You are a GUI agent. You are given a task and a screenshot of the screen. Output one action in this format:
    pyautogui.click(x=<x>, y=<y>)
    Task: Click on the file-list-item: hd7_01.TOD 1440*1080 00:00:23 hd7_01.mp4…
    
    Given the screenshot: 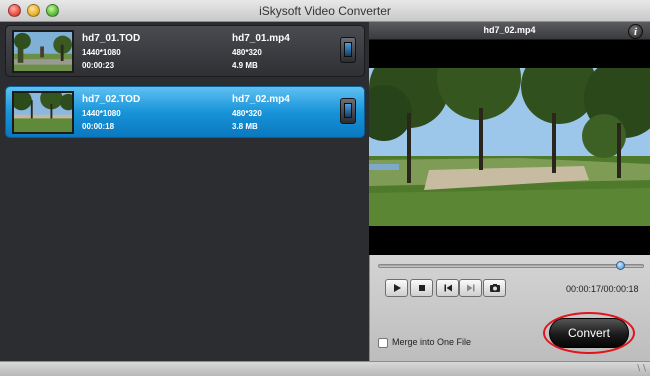 What is the action you would take?
    pyautogui.click(x=185, y=51)
    